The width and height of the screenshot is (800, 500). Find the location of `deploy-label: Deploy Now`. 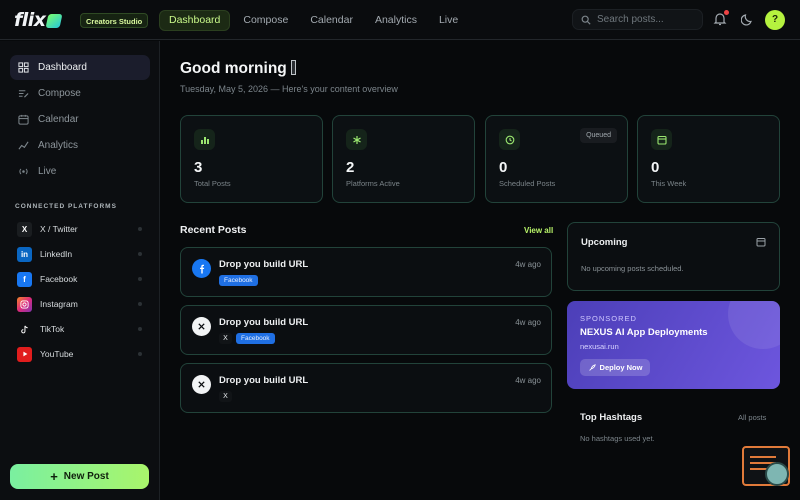

deploy-label: Deploy Now is located at coordinates (621, 367).